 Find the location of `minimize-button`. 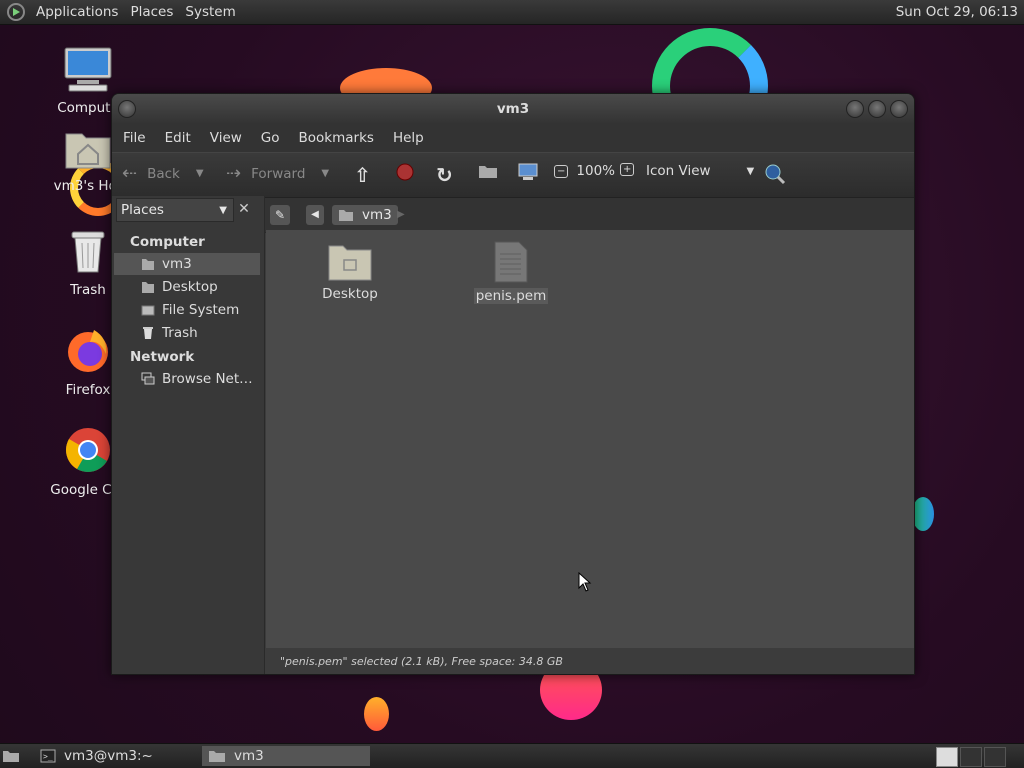

minimize-button is located at coordinates (855, 109).